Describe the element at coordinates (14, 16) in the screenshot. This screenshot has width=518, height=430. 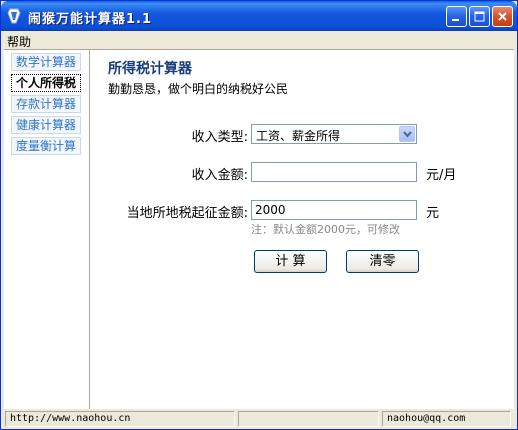
I see `app-icon` at that location.